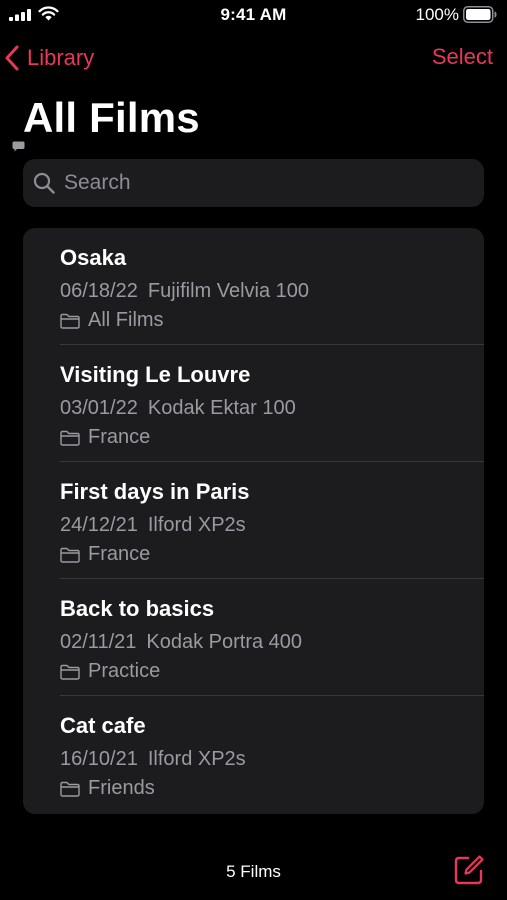  Describe the element at coordinates (126, 320) in the screenshot. I see `folder-name: All Films` at that location.